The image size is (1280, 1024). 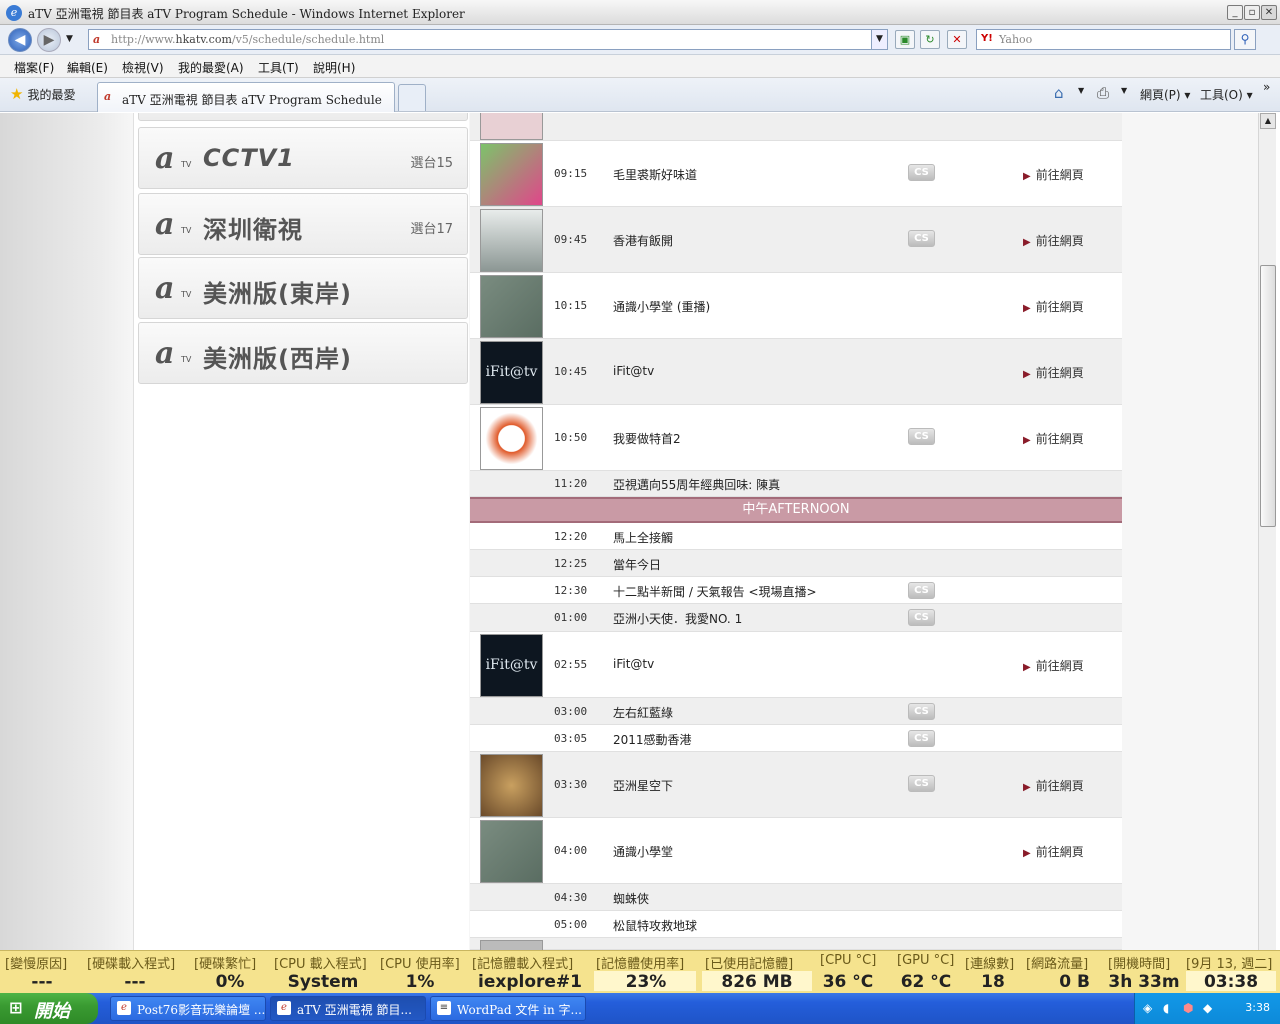 What do you see at coordinates (1188, 1008) in the screenshot?
I see `security-icon: ⬢` at bounding box center [1188, 1008].